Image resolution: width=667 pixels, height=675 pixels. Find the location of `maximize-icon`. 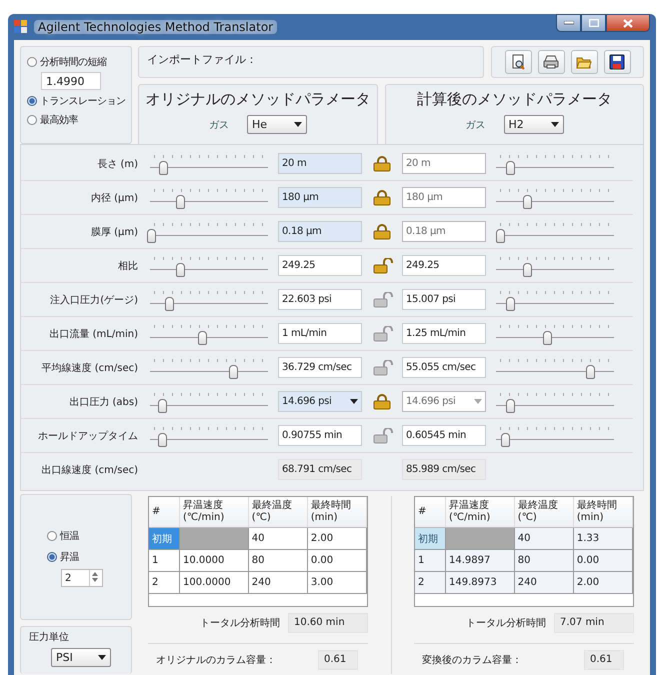

maximize-icon is located at coordinates (593, 23).